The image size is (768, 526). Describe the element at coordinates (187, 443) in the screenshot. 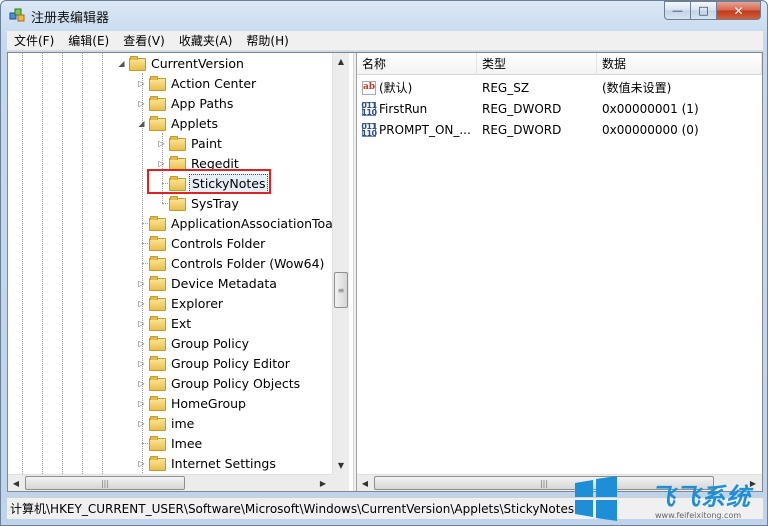

I see `tree-node-label: Imee` at that location.